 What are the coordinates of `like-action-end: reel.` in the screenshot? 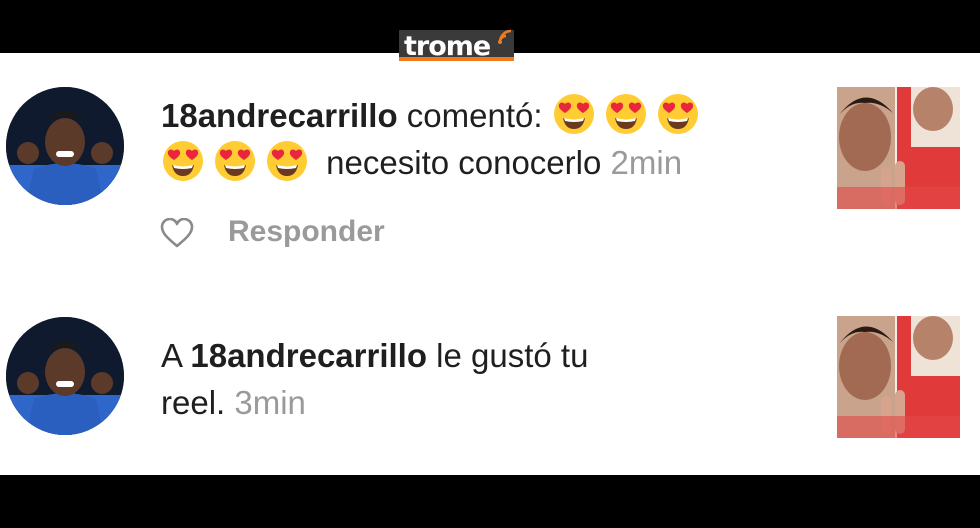 It's located at (193, 402).